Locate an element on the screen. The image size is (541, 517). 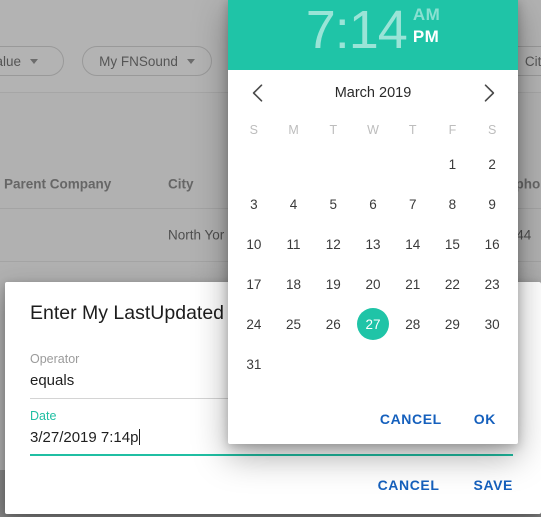
calendar-day-label: 3 is located at coordinates (254, 204).